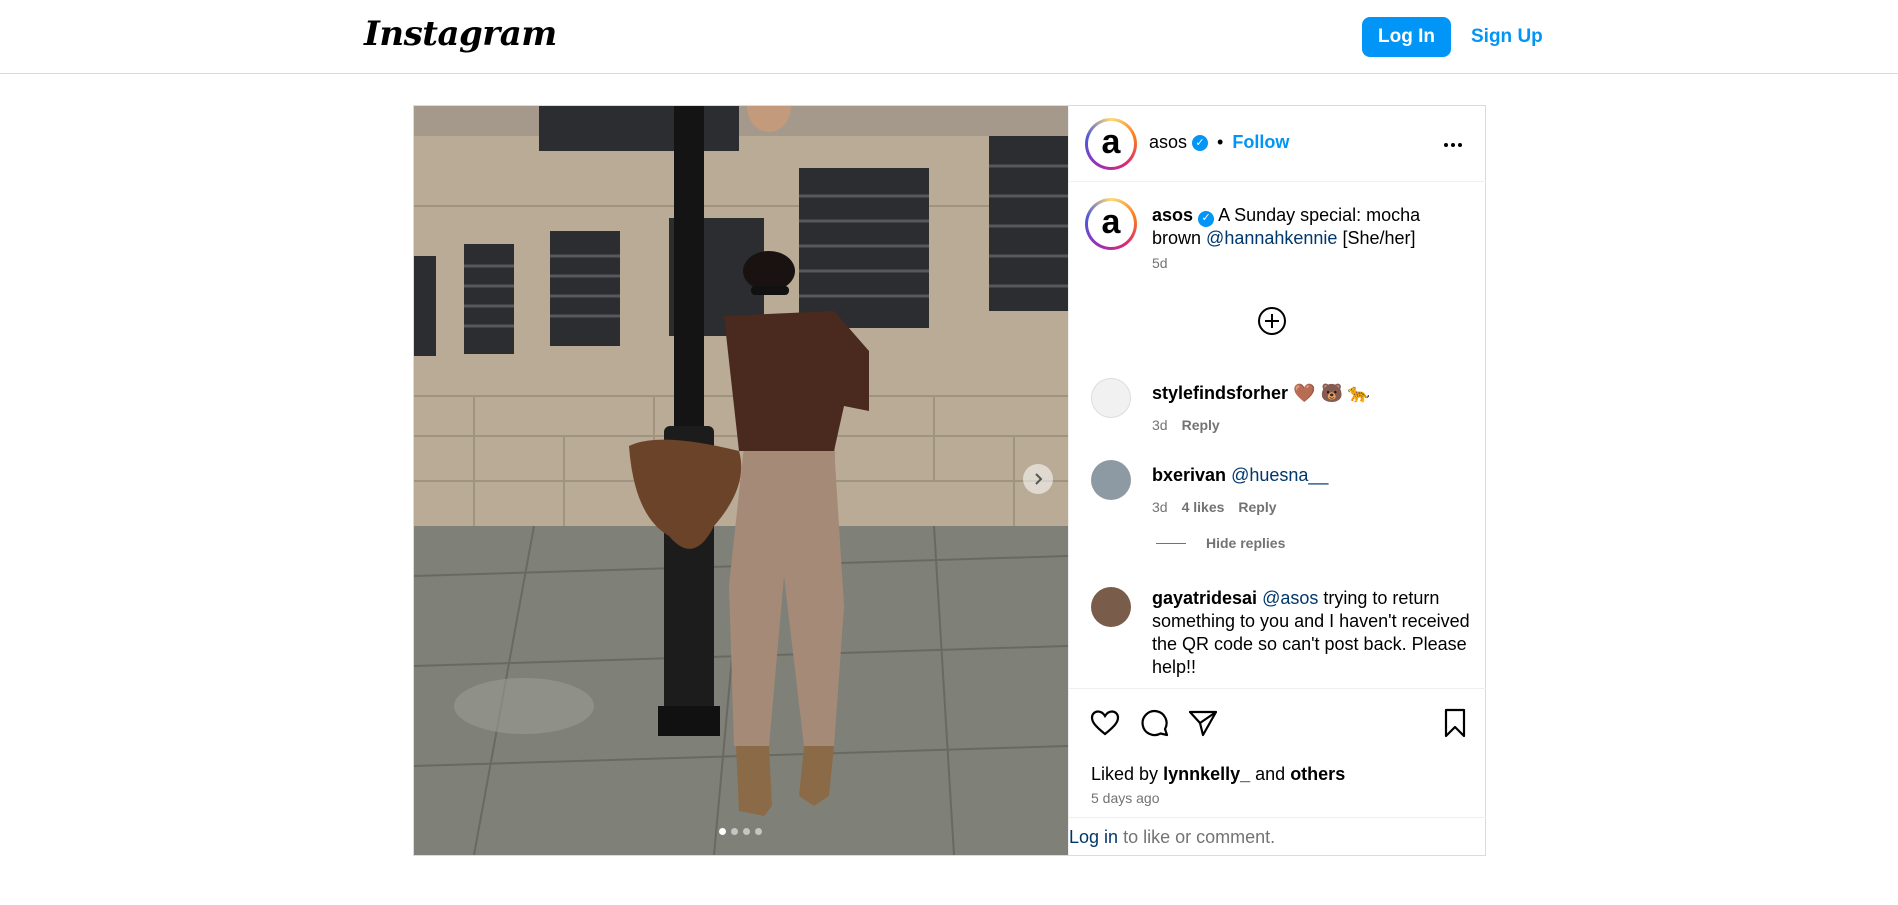 The image size is (1898, 905). Describe the element at coordinates (1093, 837) in the screenshot. I see `log-in-link: Log in` at that location.